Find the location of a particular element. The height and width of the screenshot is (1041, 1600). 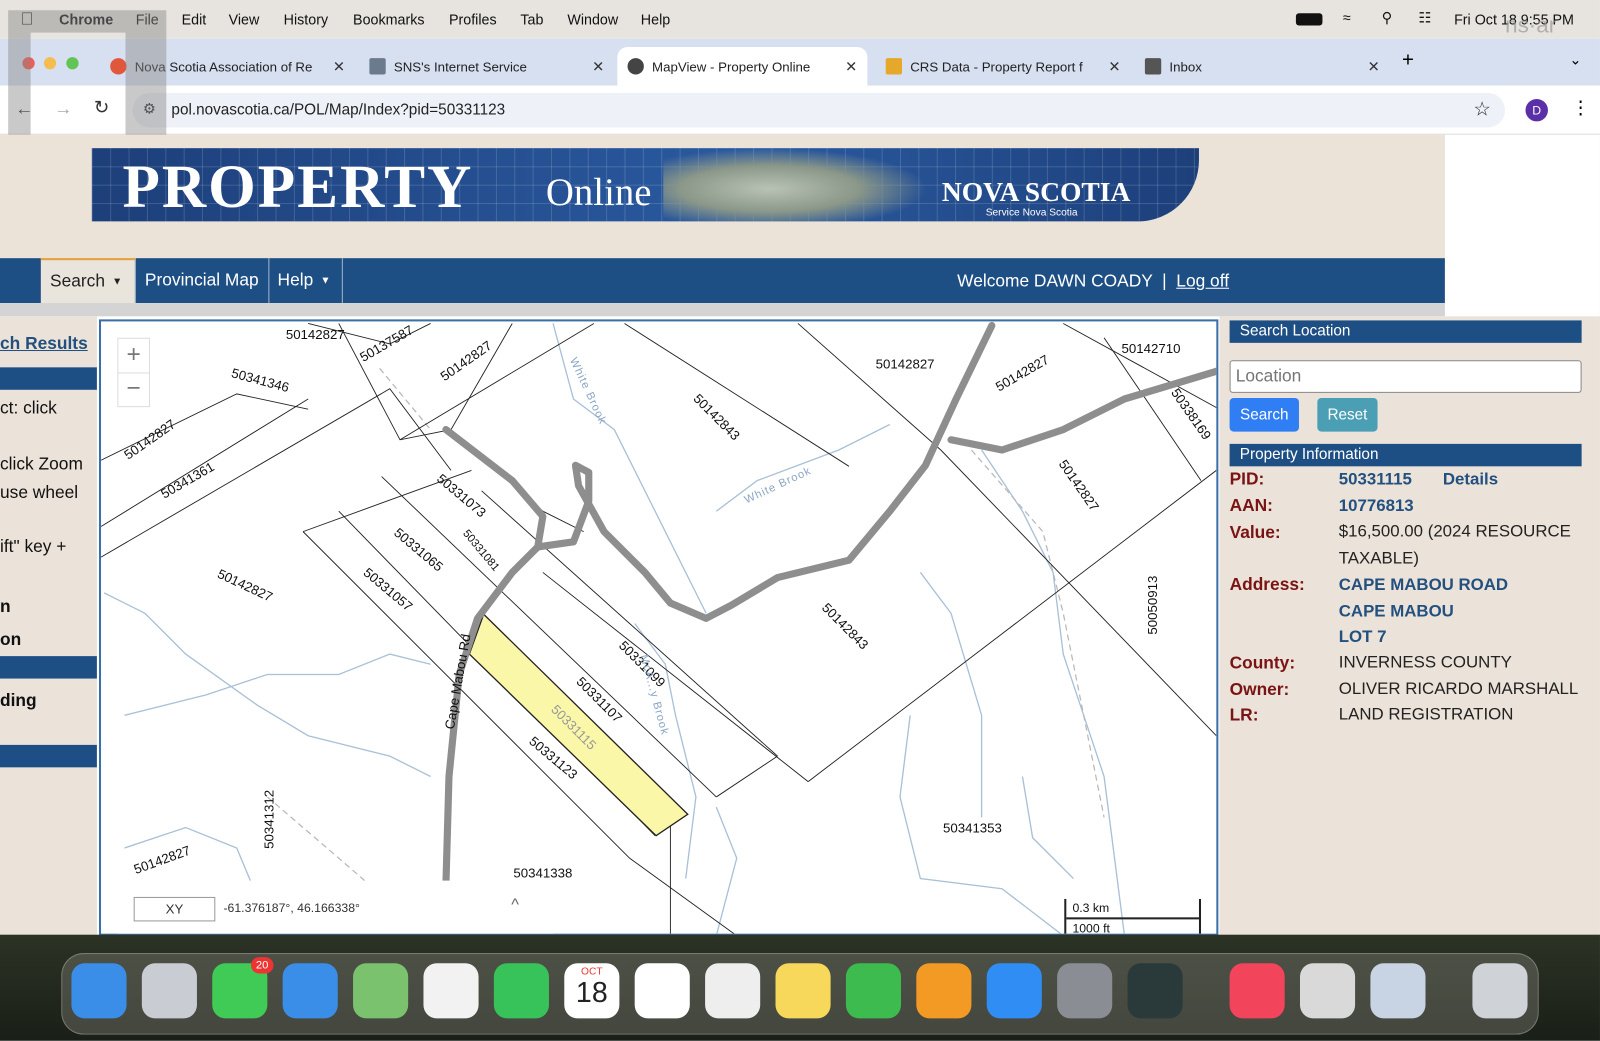

zoom-out-button: − is located at coordinates (133, 390).